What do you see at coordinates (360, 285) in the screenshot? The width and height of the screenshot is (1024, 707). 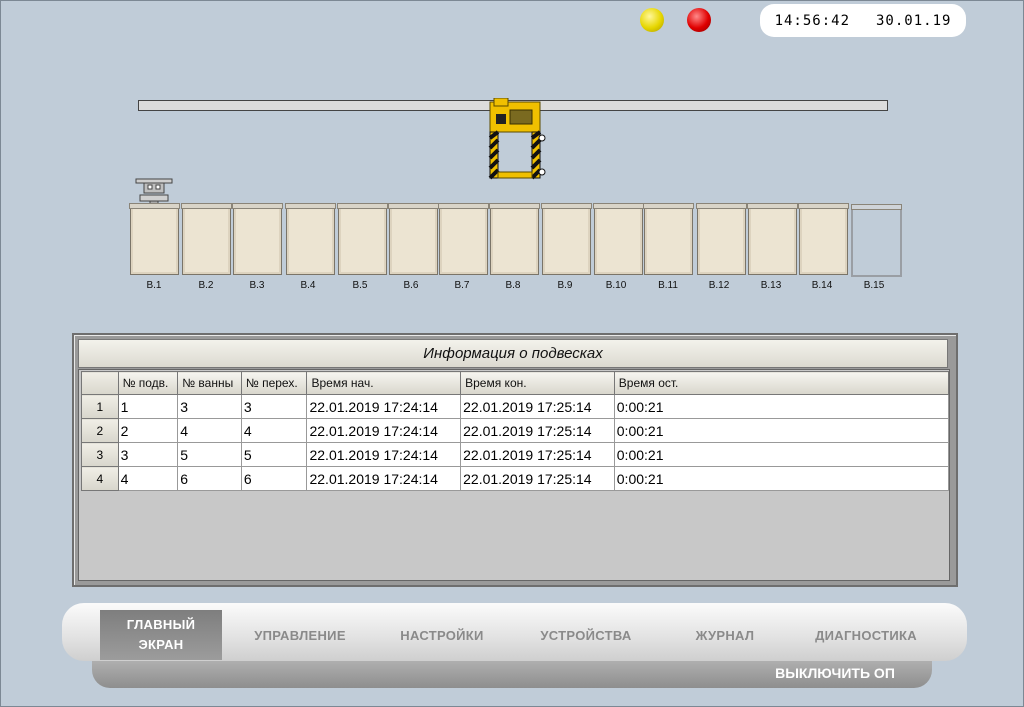 I see `bath-label: B.5` at bounding box center [360, 285].